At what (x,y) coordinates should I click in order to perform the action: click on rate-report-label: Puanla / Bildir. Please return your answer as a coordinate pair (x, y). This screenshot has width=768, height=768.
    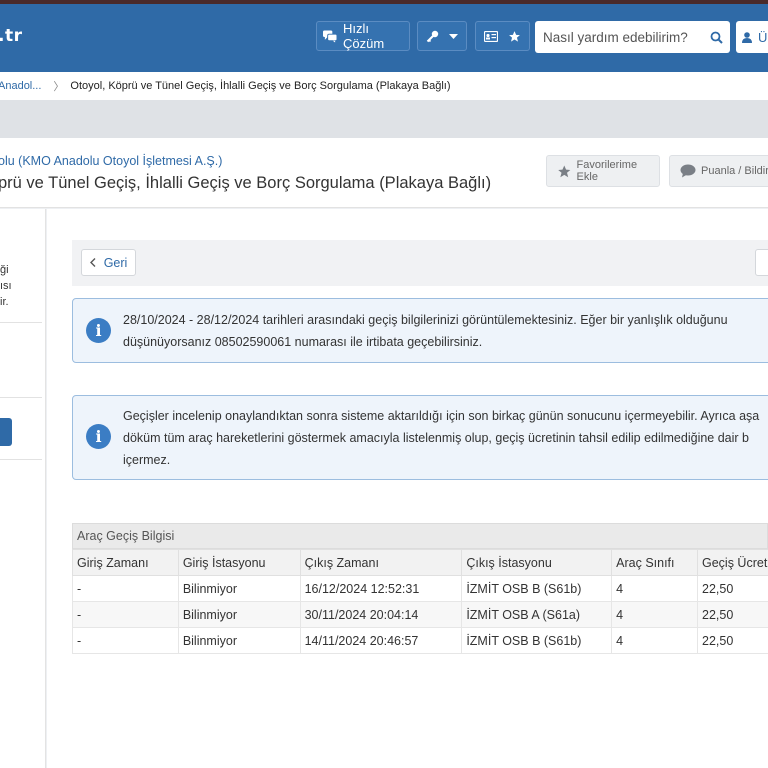
    Looking at the image, I should click on (734, 171).